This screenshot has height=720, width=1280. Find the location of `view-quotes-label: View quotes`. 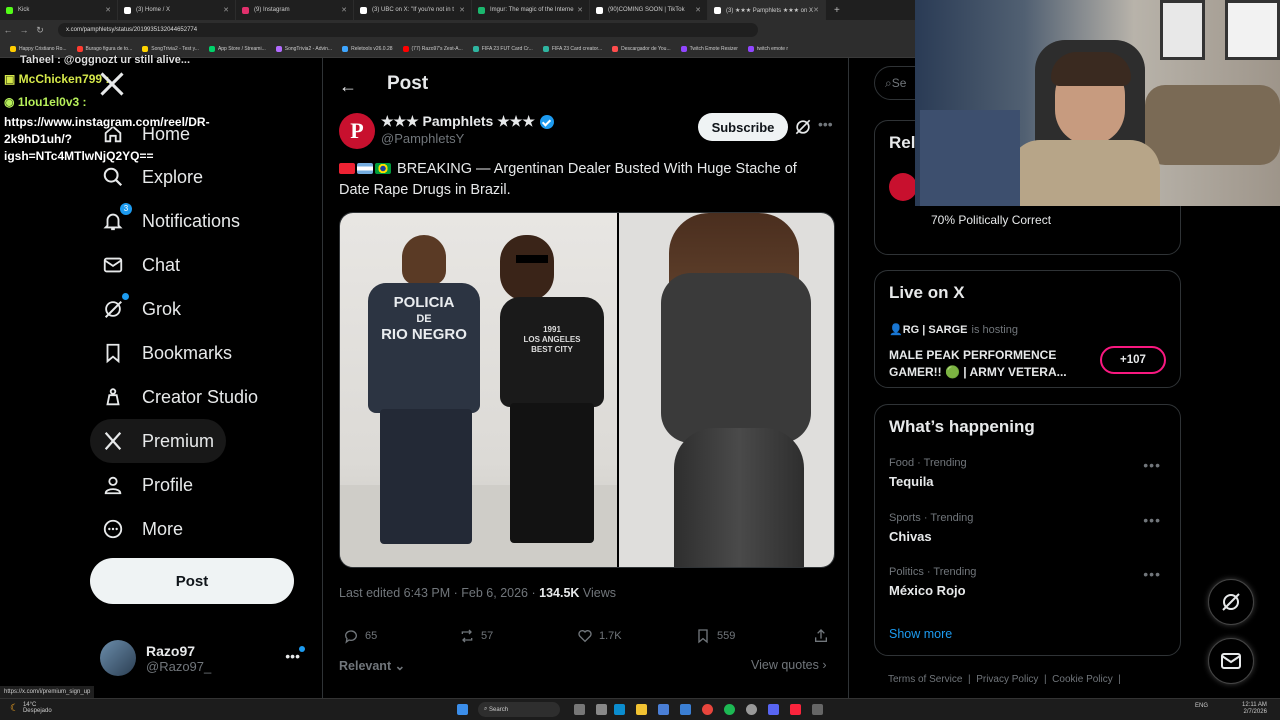

view-quotes-label: View quotes is located at coordinates (785, 665).